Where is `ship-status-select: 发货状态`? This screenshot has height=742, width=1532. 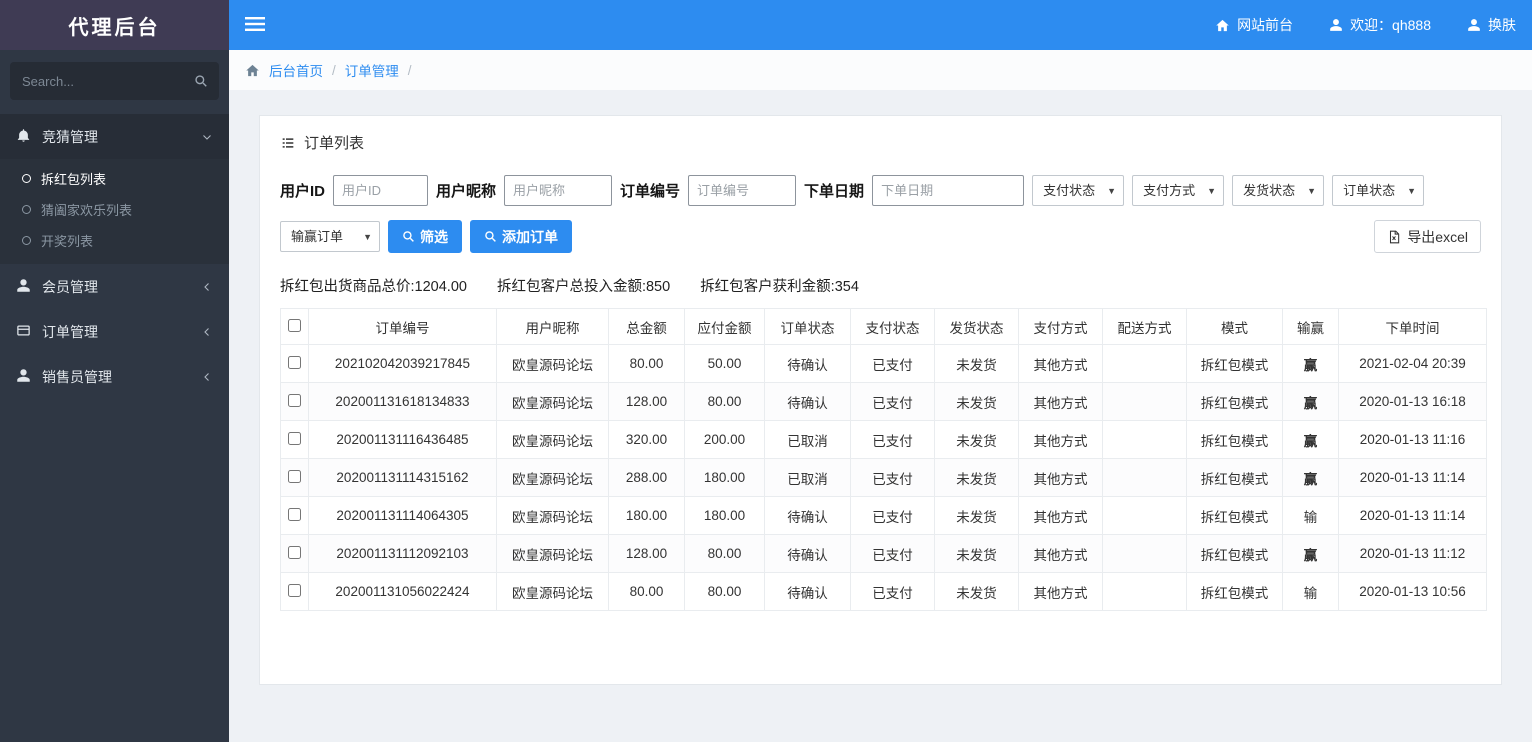 ship-status-select: 发货状态 is located at coordinates (1278, 190).